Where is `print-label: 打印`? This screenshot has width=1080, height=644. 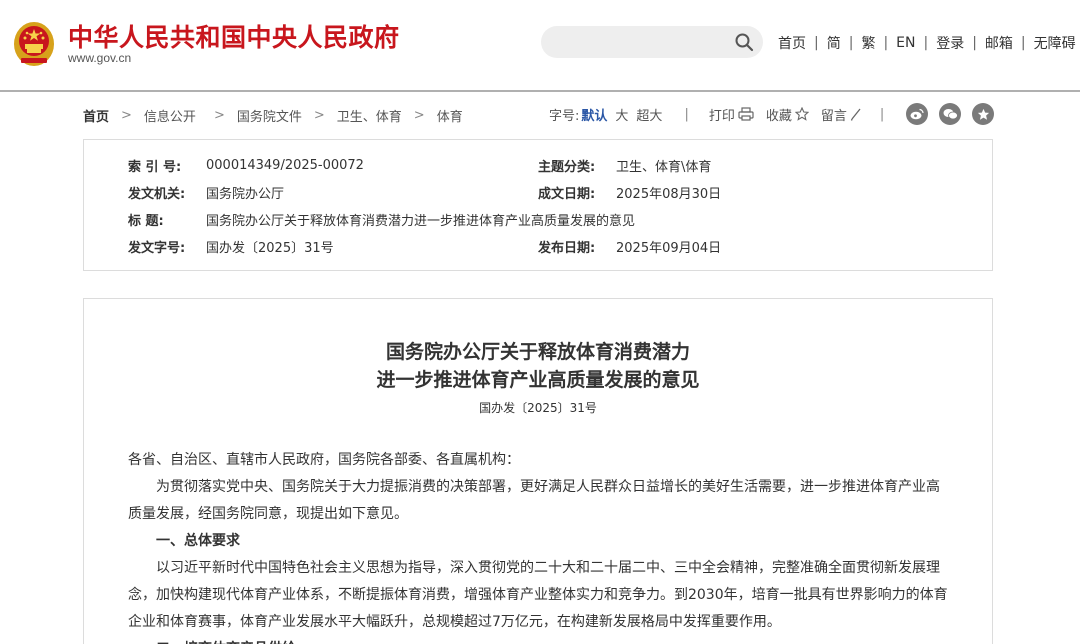
print-label: 打印 is located at coordinates (721, 116).